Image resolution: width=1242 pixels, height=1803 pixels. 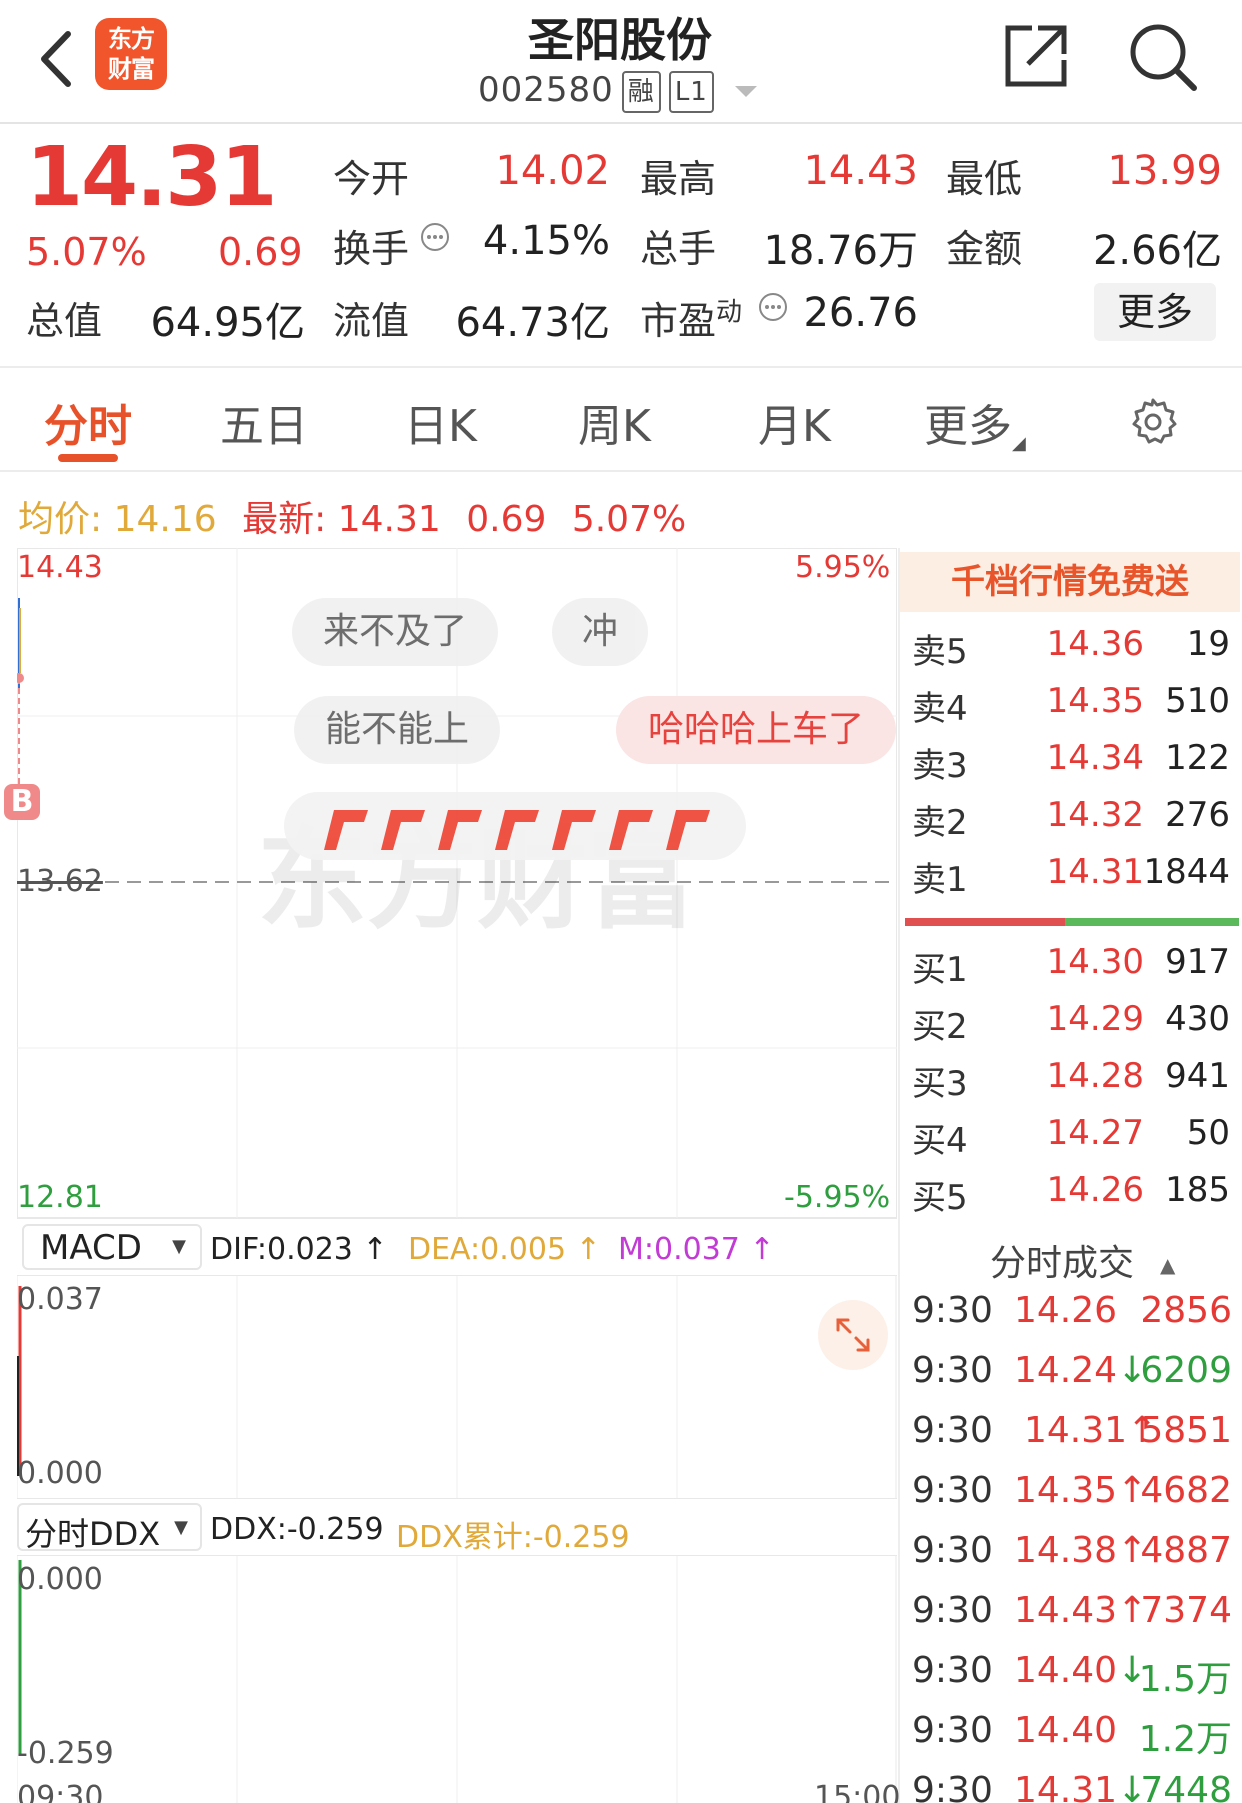 What do you see at coordinates (794, 422) in the screenshot?
I see `tab-monthly-k: 月K` at bounding box center [794, 422].